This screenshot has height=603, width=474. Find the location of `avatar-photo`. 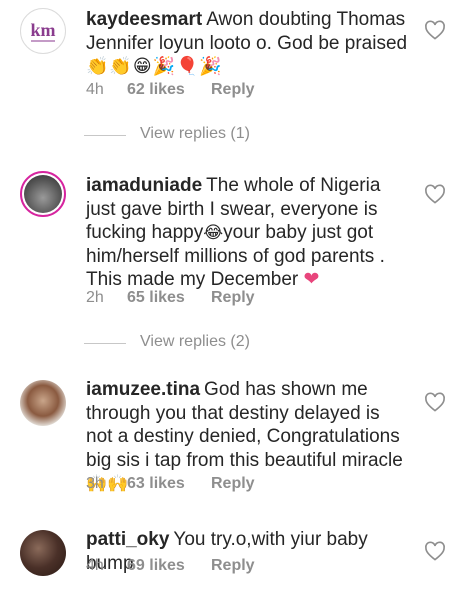

avatar-photo is located at coordinates (43, 194).